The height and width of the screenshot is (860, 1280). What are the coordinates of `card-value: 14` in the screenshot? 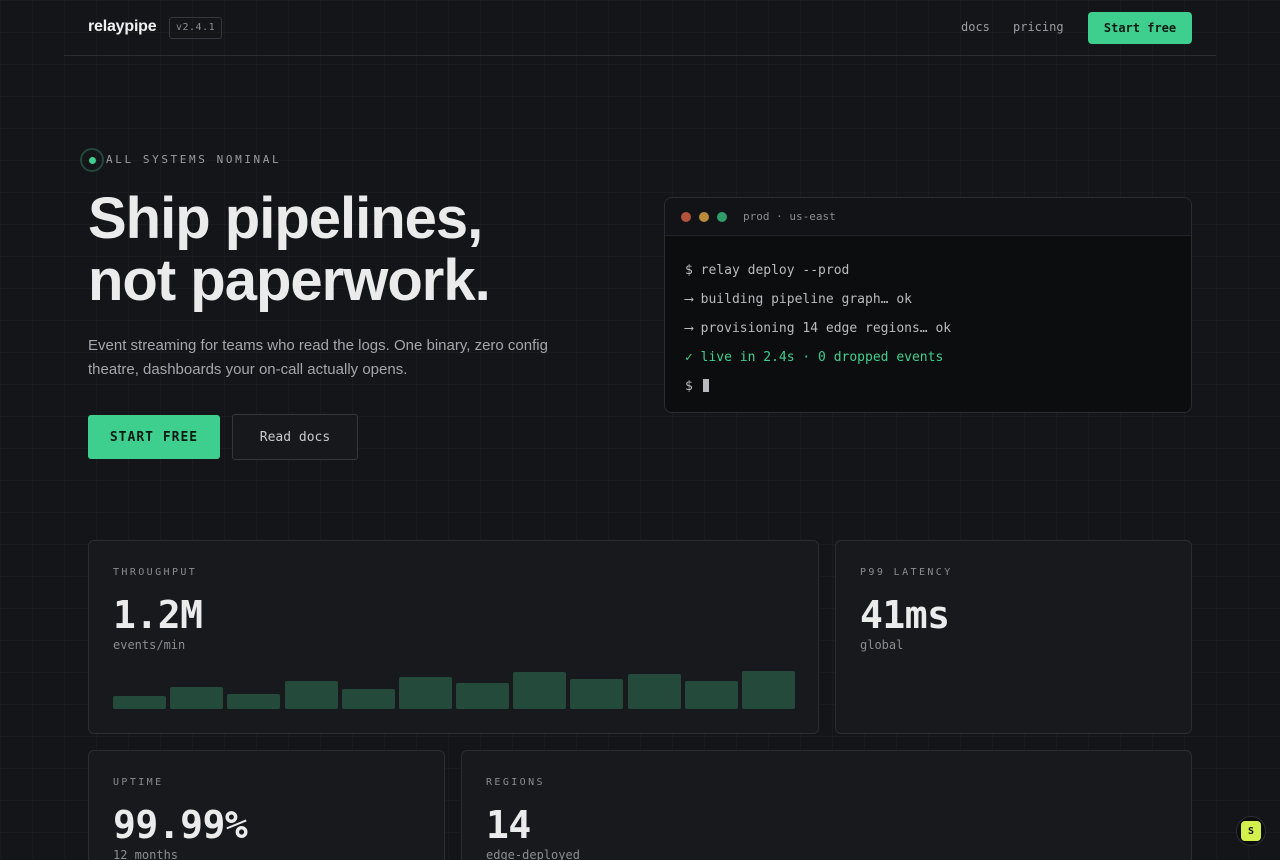 It's located at (508, 825).